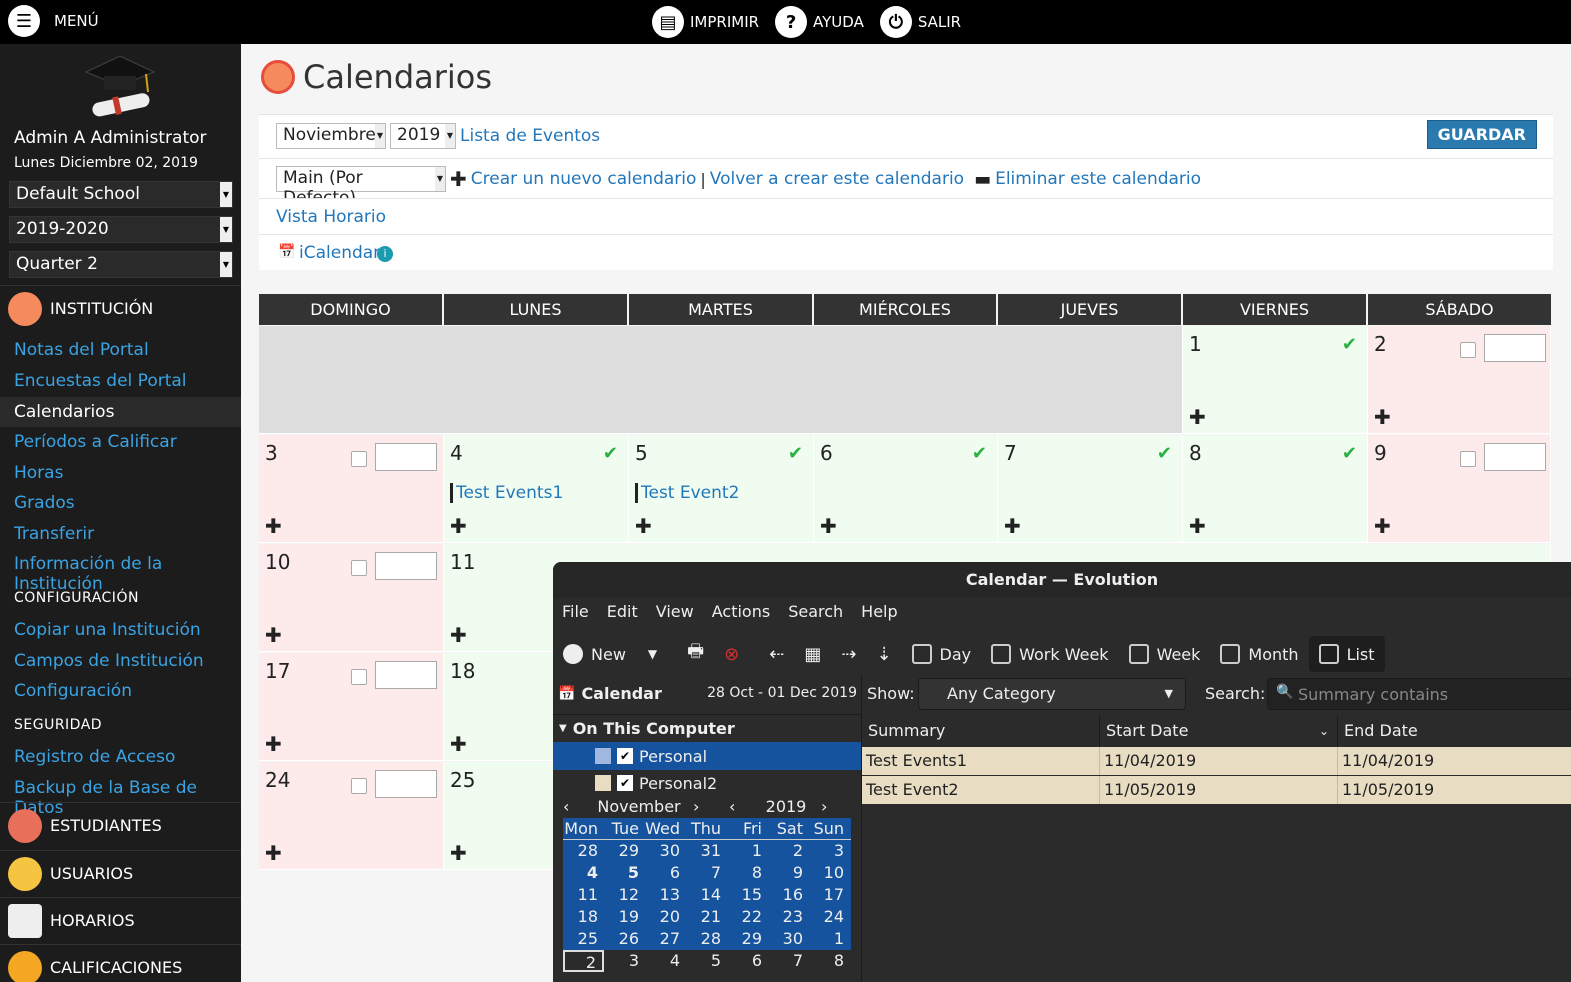 This screenshot has height=982, width=1571. What do you see at coordinates (575, 611) in the screenshot?
I see `menu-file: File` at bounding box center [575, 611].